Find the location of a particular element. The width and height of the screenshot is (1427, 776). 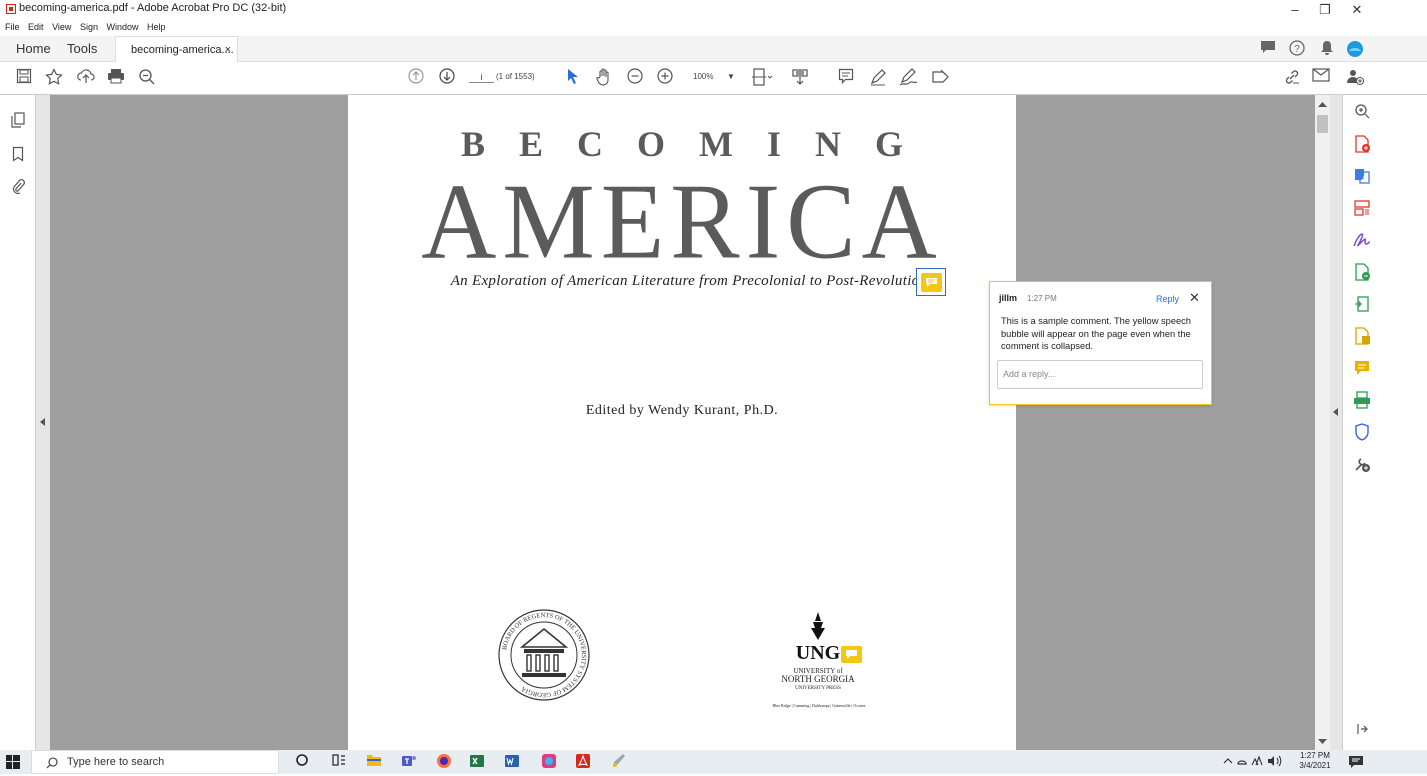

menu-file: File is located at coordinates (12, 27).